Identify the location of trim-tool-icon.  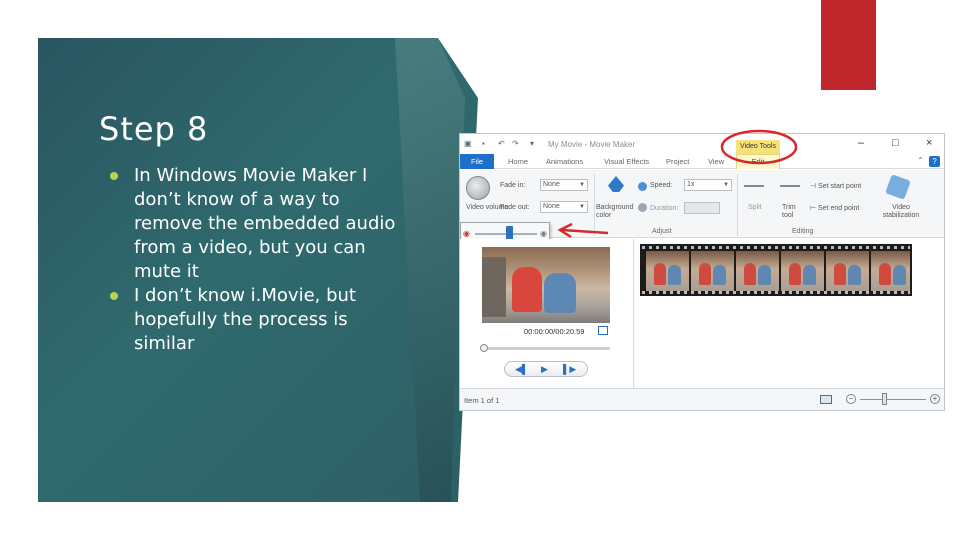
(790, 186).